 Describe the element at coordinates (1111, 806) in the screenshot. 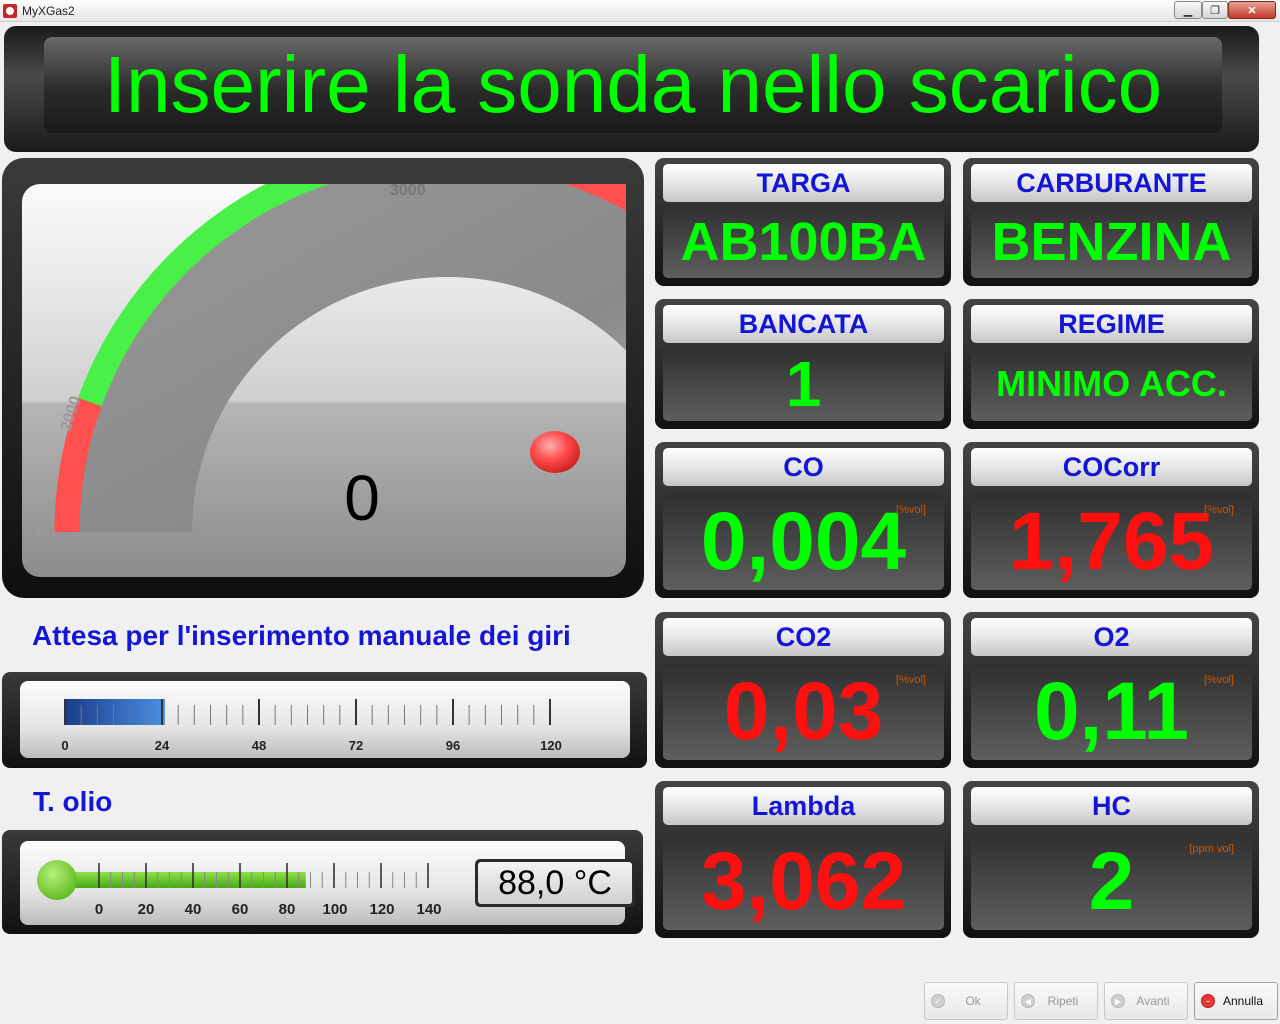

I see `card-label: HC` at that location.